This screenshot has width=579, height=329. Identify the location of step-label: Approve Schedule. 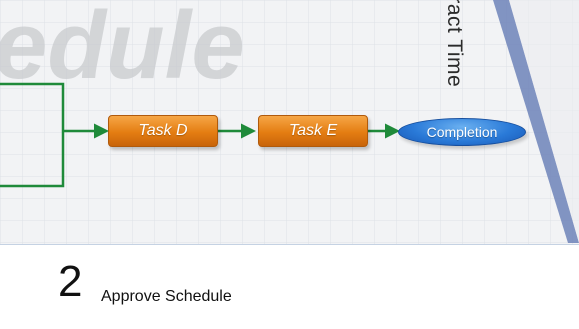
(166, 296).